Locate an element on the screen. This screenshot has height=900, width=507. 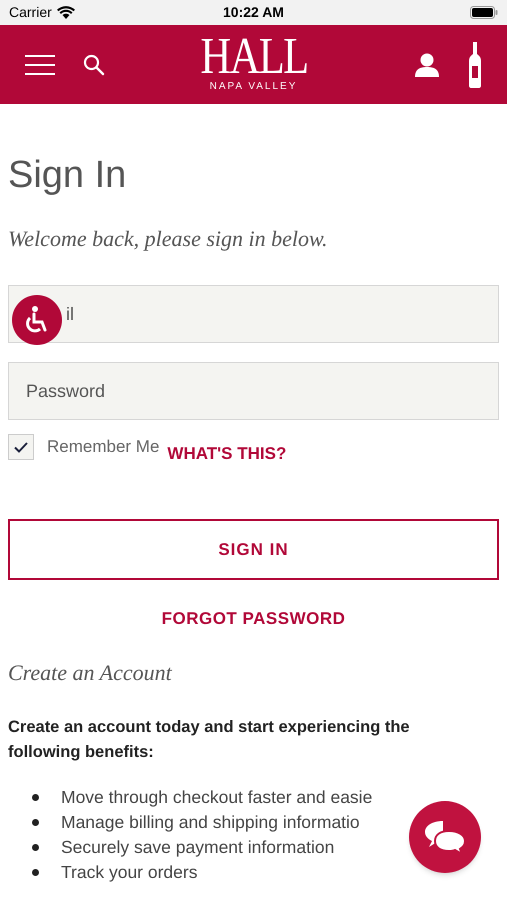
brand-logo: HALL NAPA VALLEY is located at coordinates (253, 63).